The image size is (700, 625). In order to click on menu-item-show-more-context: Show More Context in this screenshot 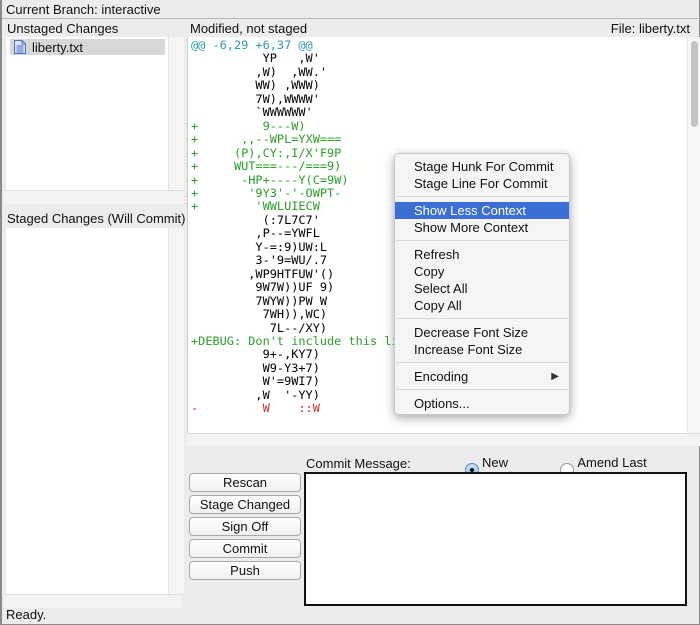, I will do `click(482, 227)`.